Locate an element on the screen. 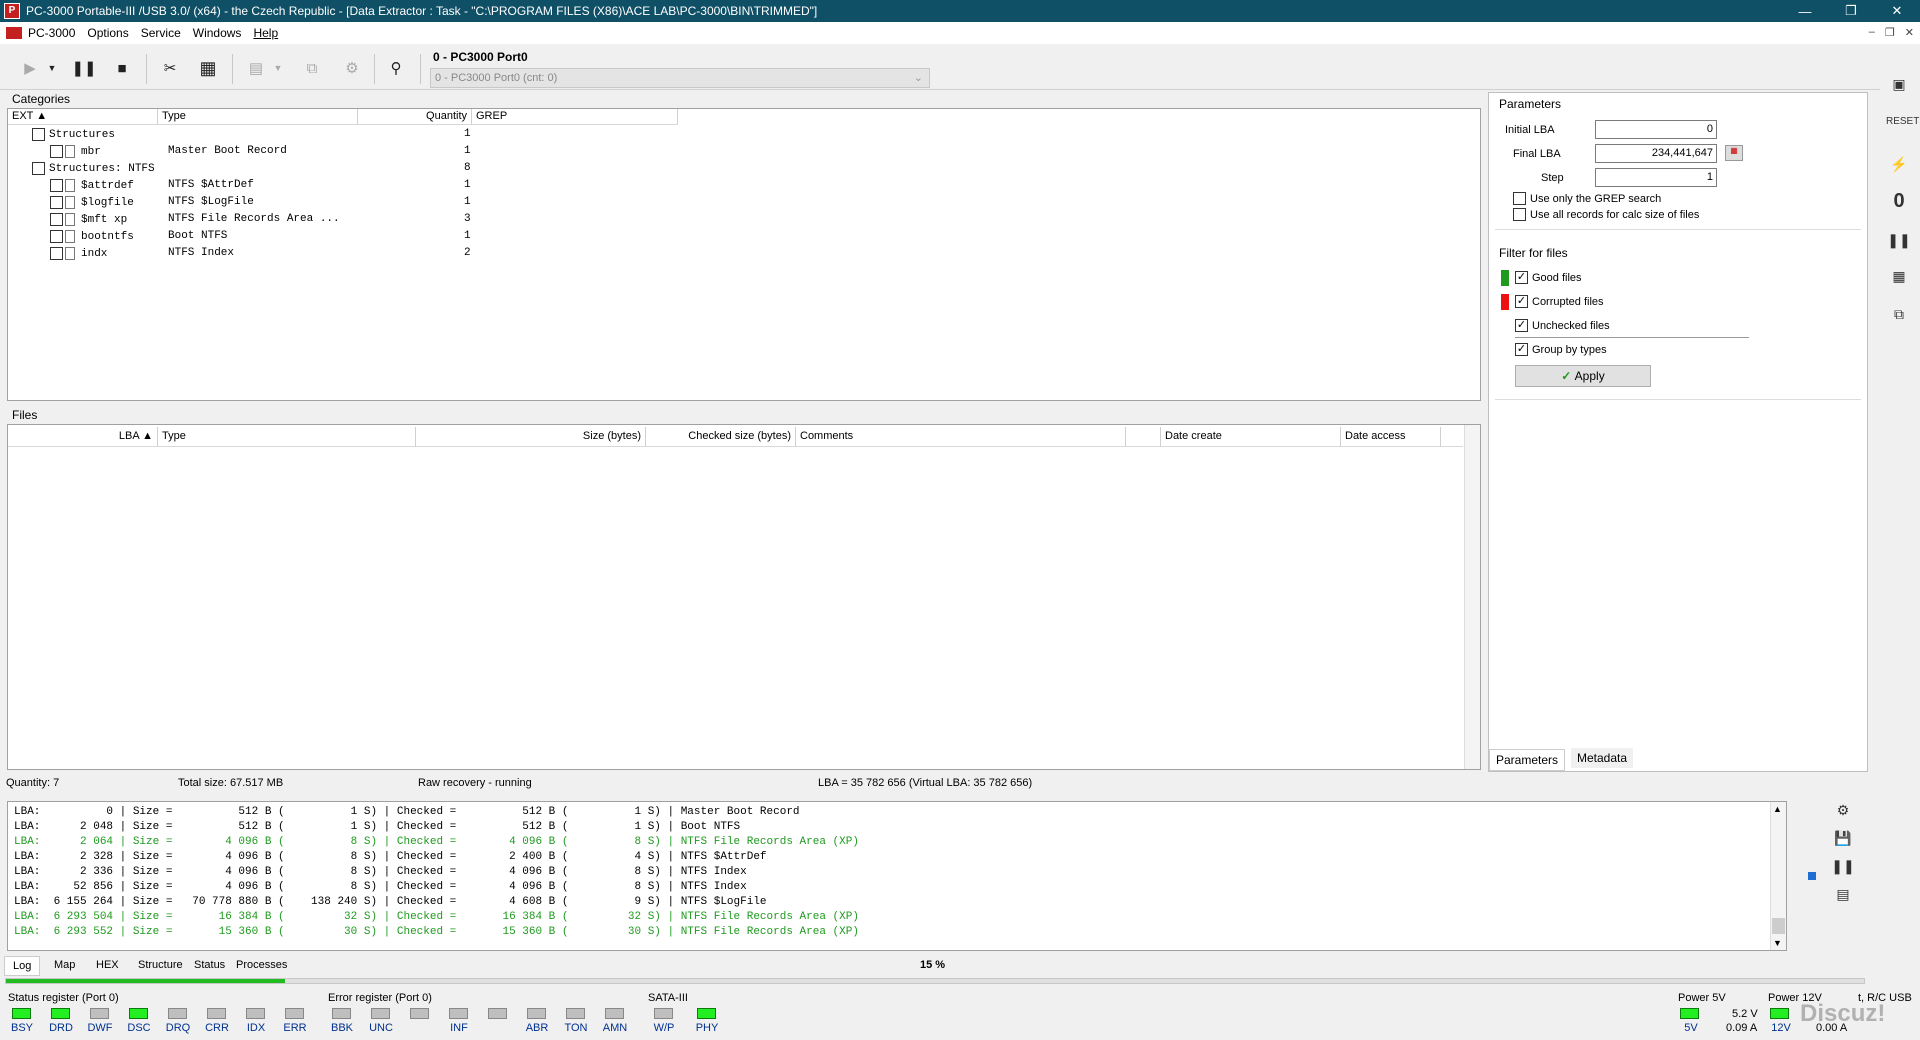 The height and width of the screenshot is (1040, 1920). mode-status: Raw recovery - running is located at coordinates (475, 783).